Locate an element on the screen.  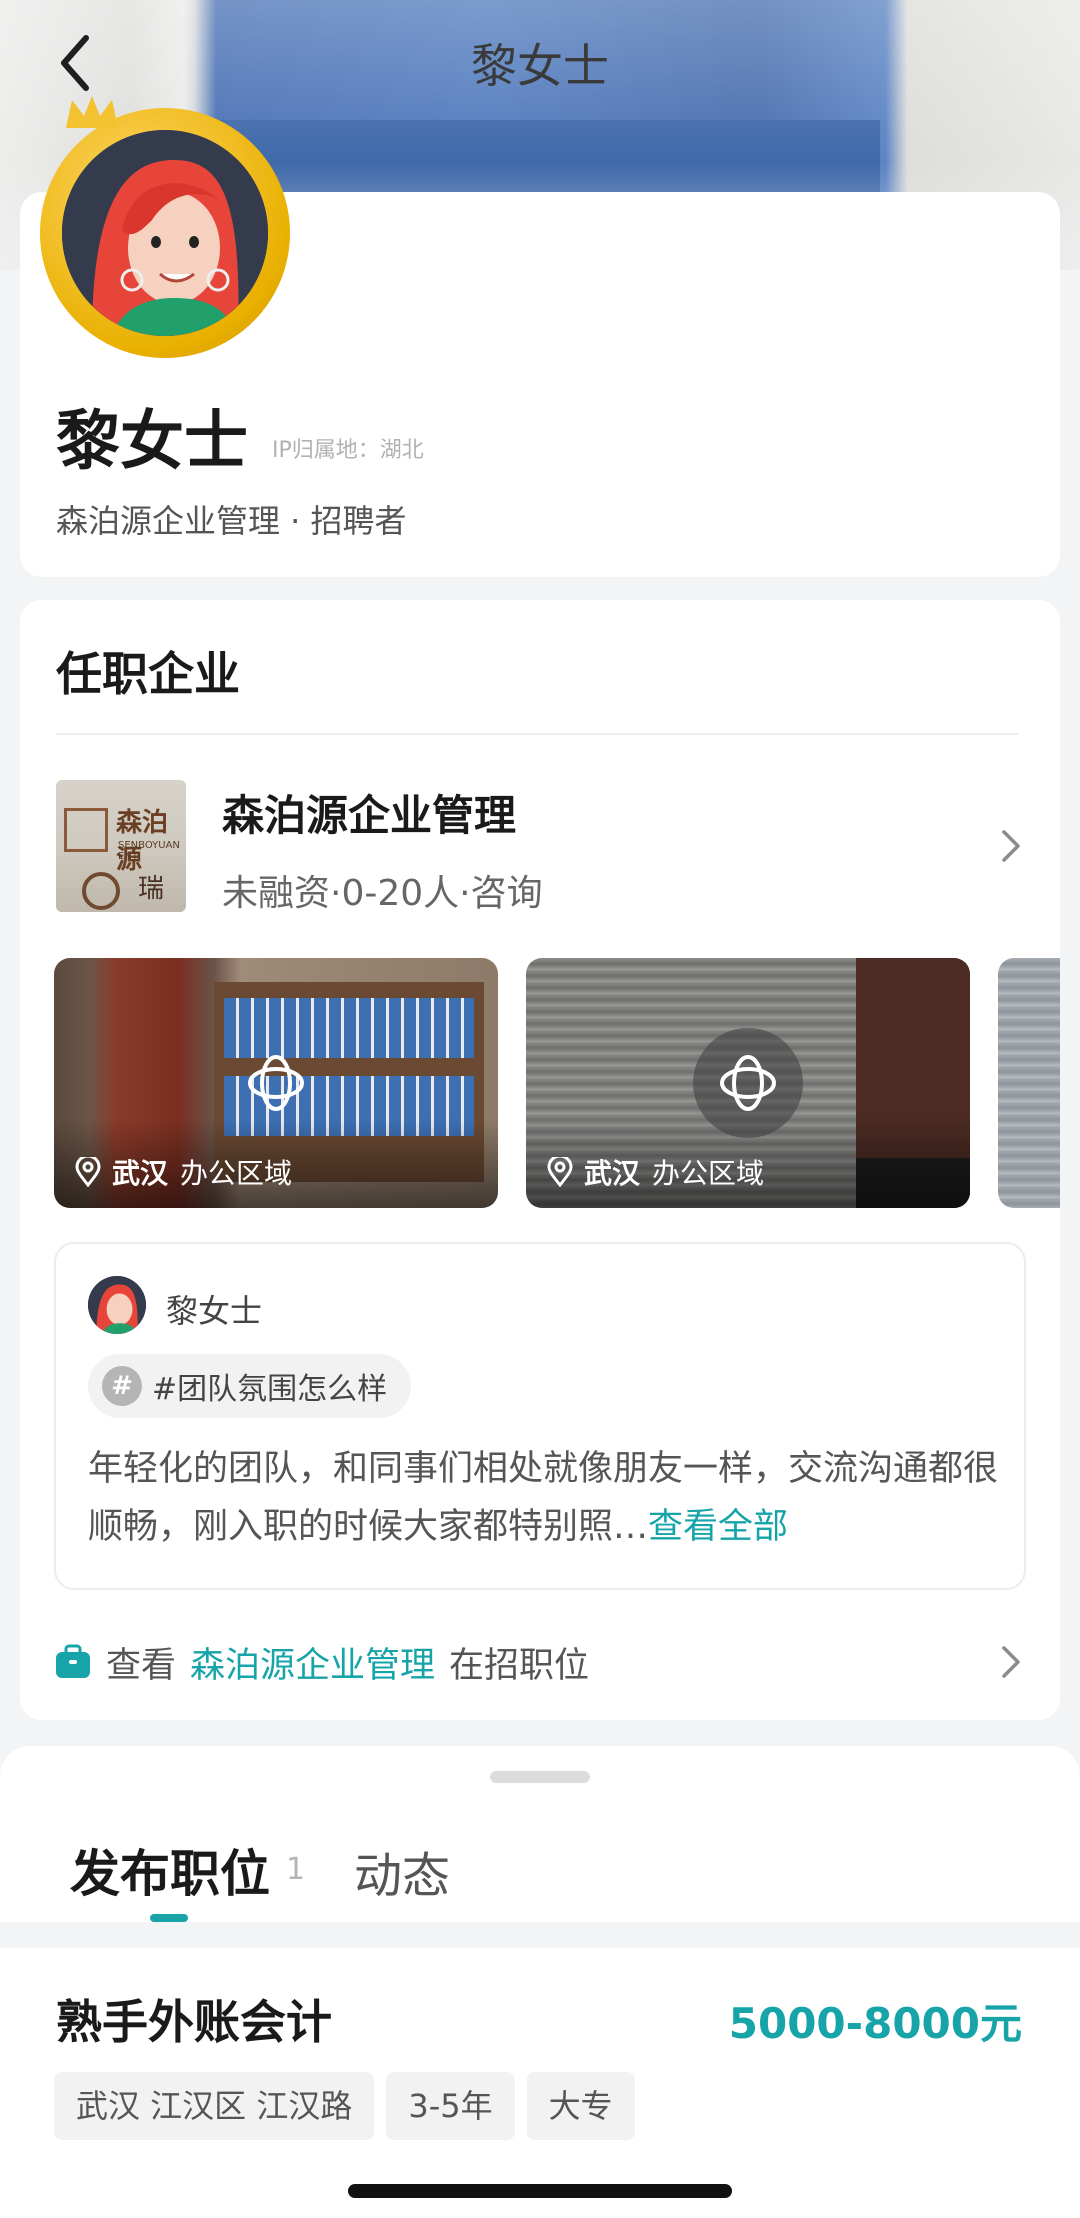
logo-text: 森泊源 is located at coordinates (142, 841).